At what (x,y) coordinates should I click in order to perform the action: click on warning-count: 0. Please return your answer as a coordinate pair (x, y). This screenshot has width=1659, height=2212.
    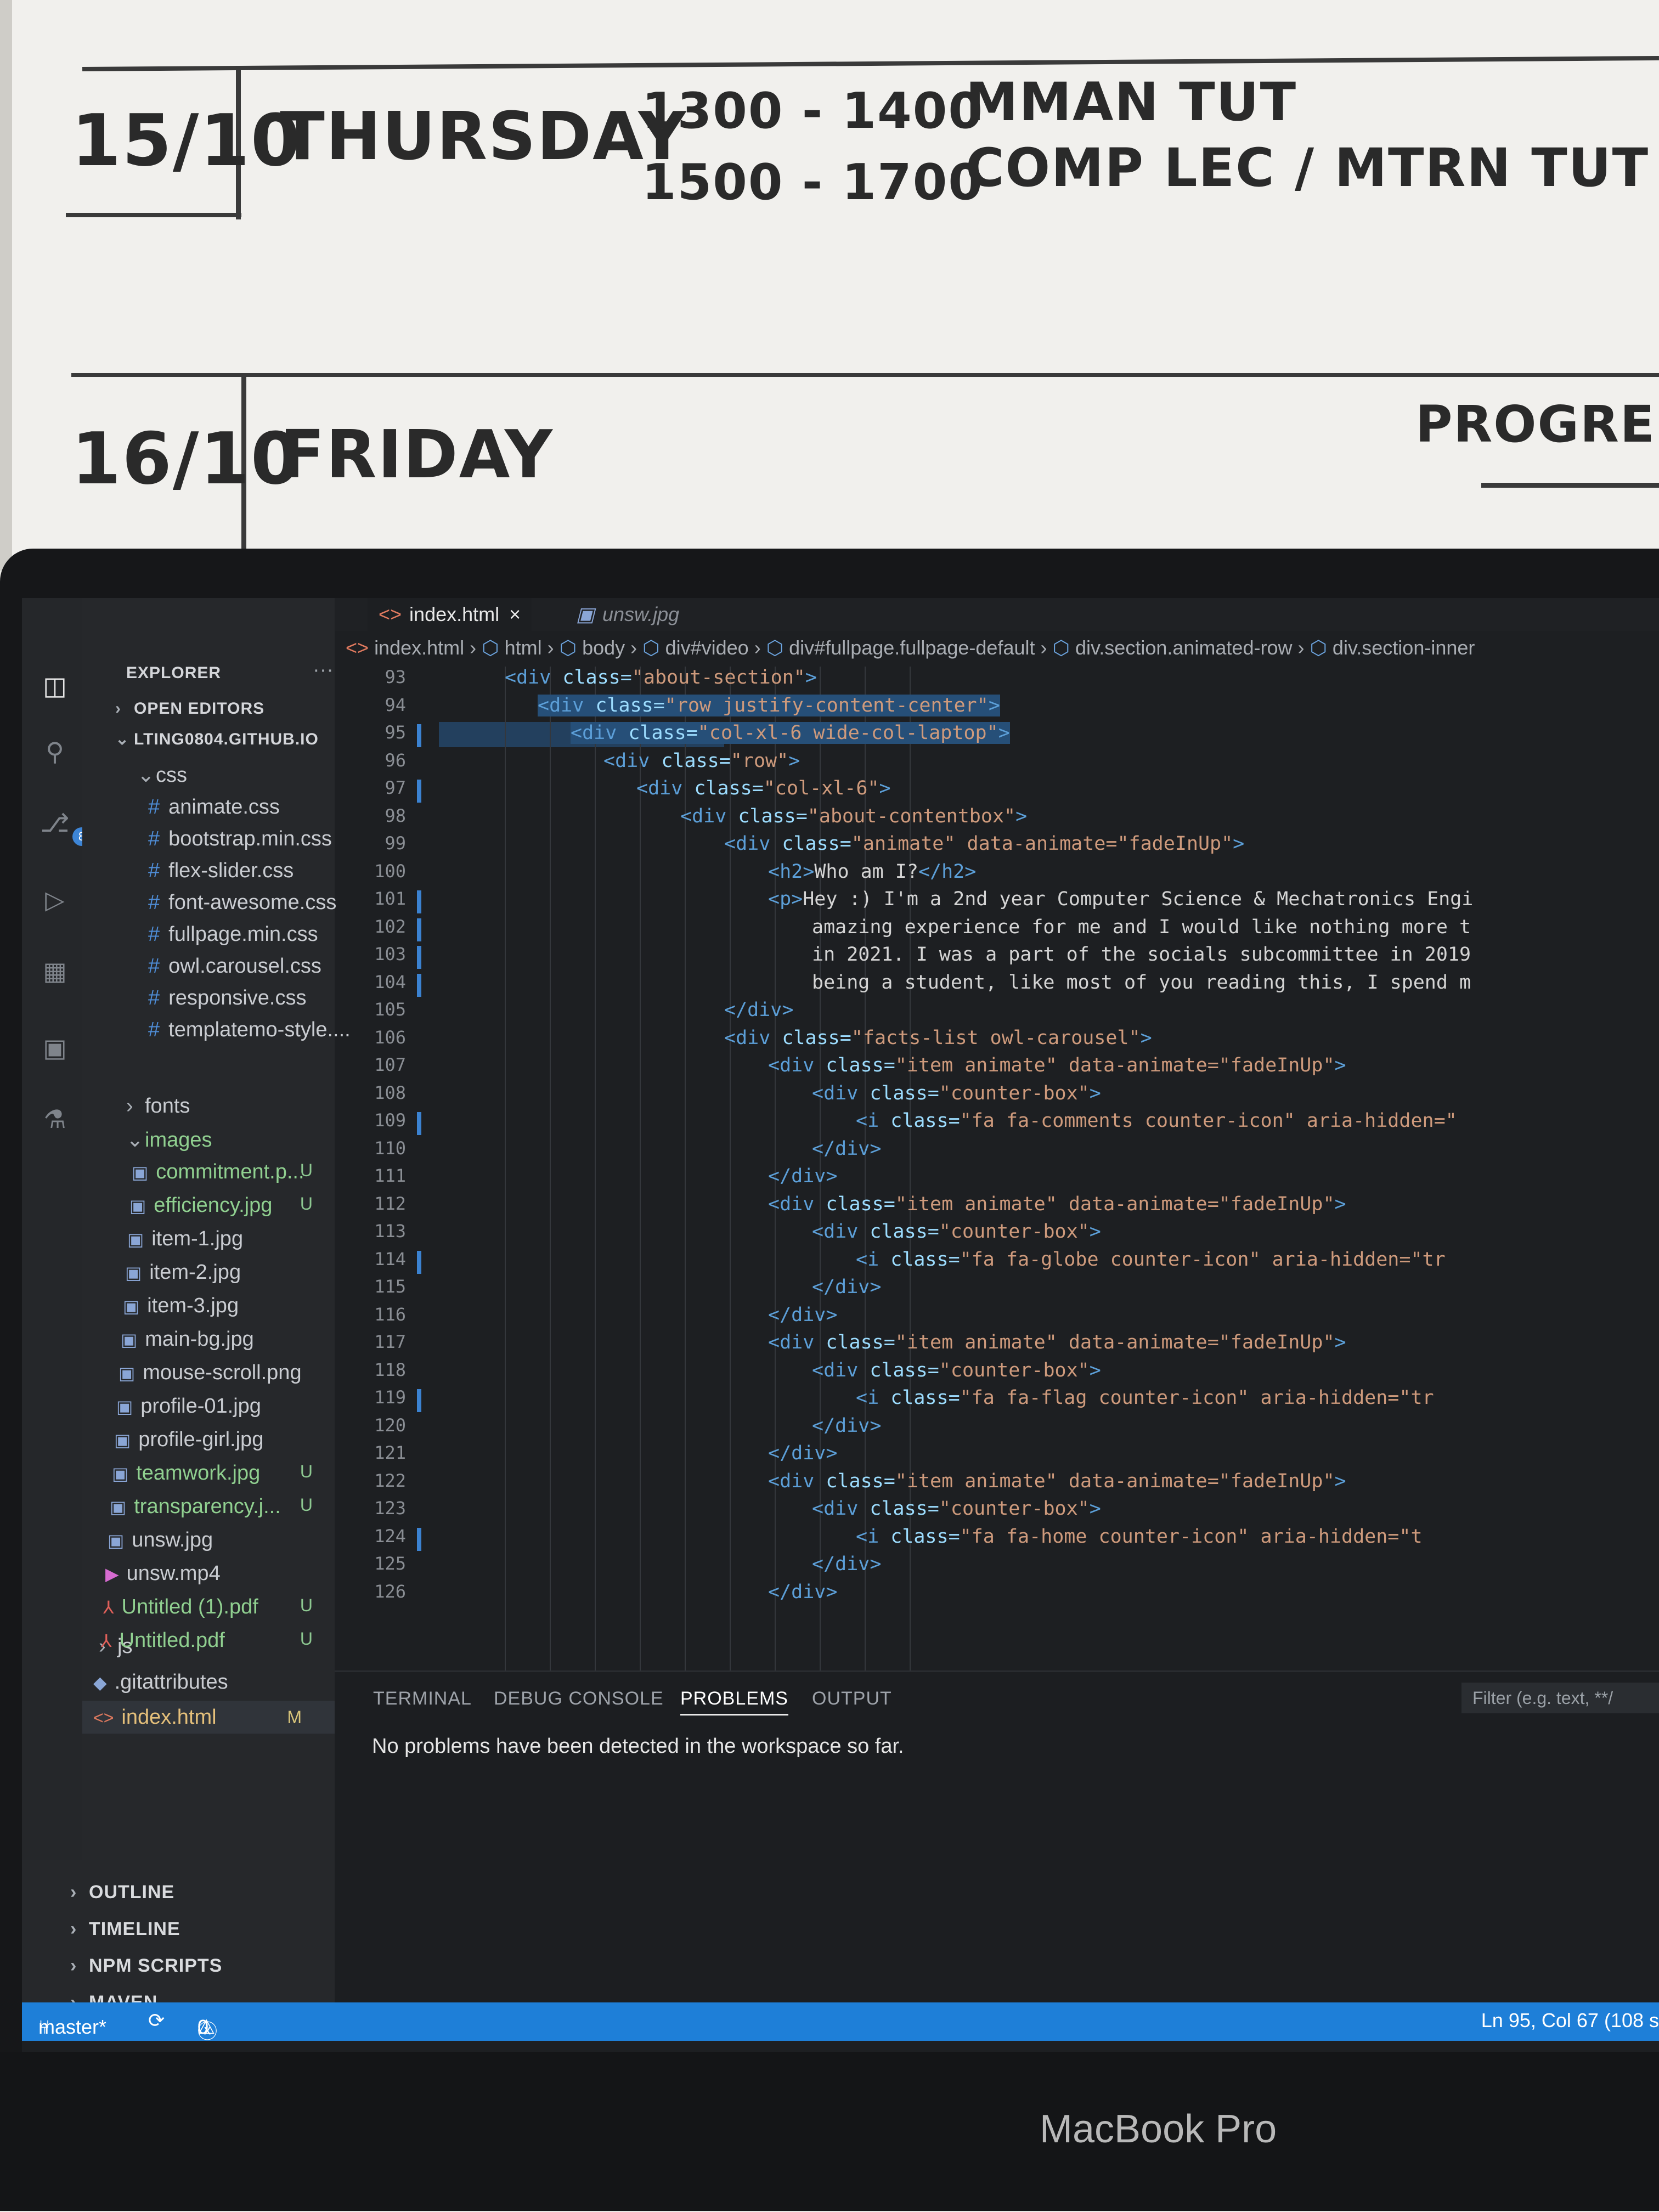
    Looking at the image, I should click on (204, 2027).